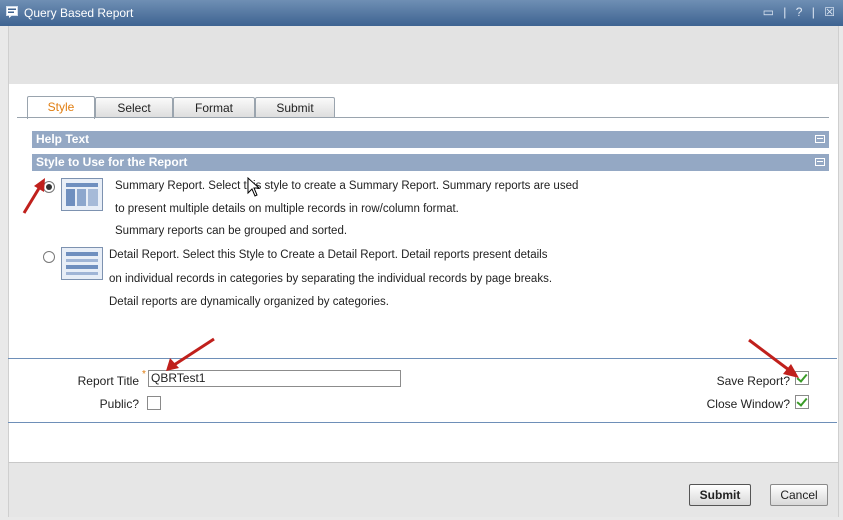 The image size is (843, 520). Describe the element at coordinates (254, 187) in the screenshot. I see `mouse-cursor-icon` at that location.